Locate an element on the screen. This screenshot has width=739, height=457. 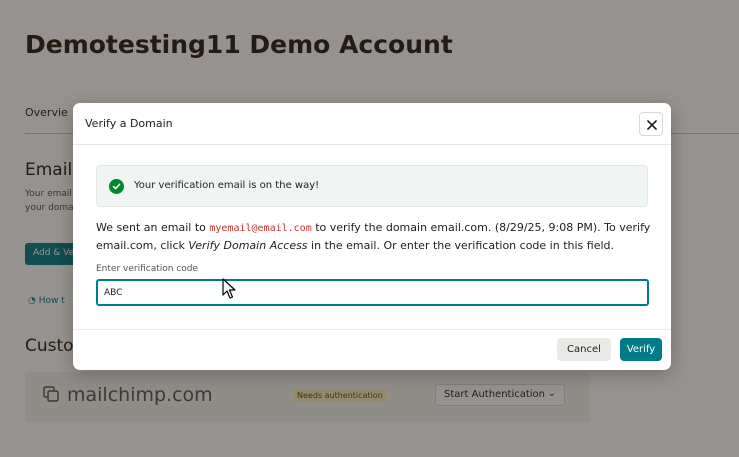
close-button is located at coordinates (651, 124).